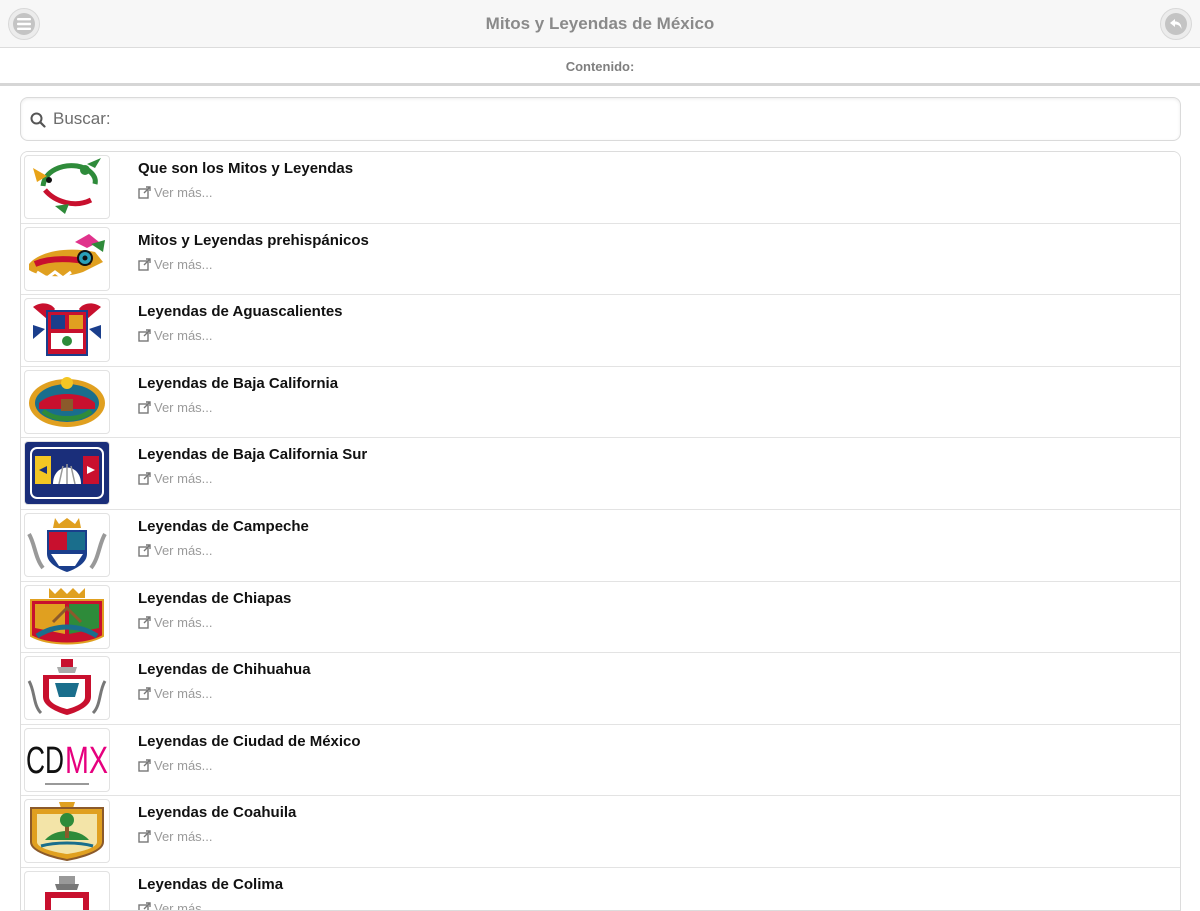 This screenshot has width=1200, height=911. What do you see at coordinates (223, 526) in the screenshot?
I see `item-title: Leyendas de Campeche` at bounding box center [223, 526].